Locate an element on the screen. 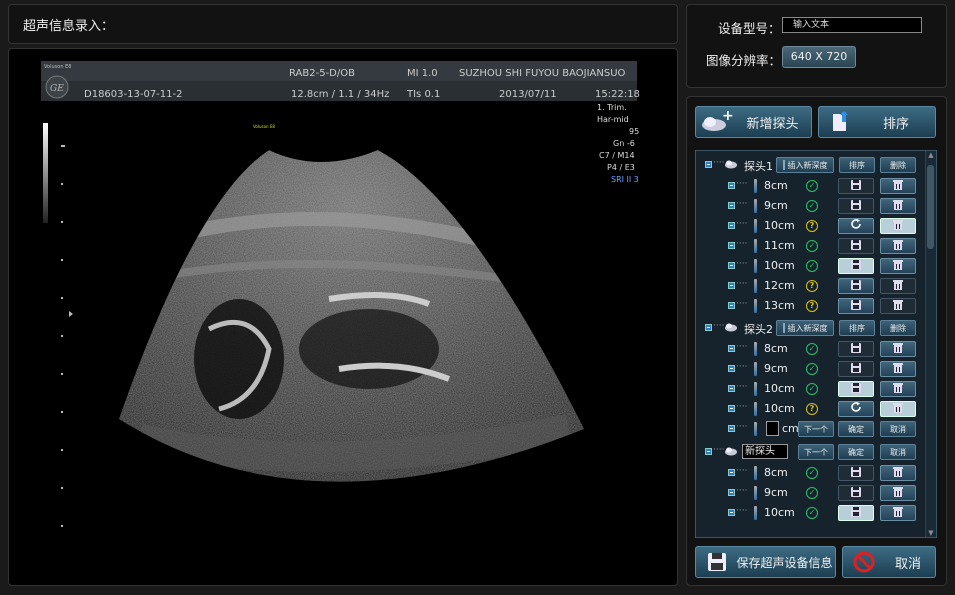  depth-label: 13cm is located at coordinates (779, 305).